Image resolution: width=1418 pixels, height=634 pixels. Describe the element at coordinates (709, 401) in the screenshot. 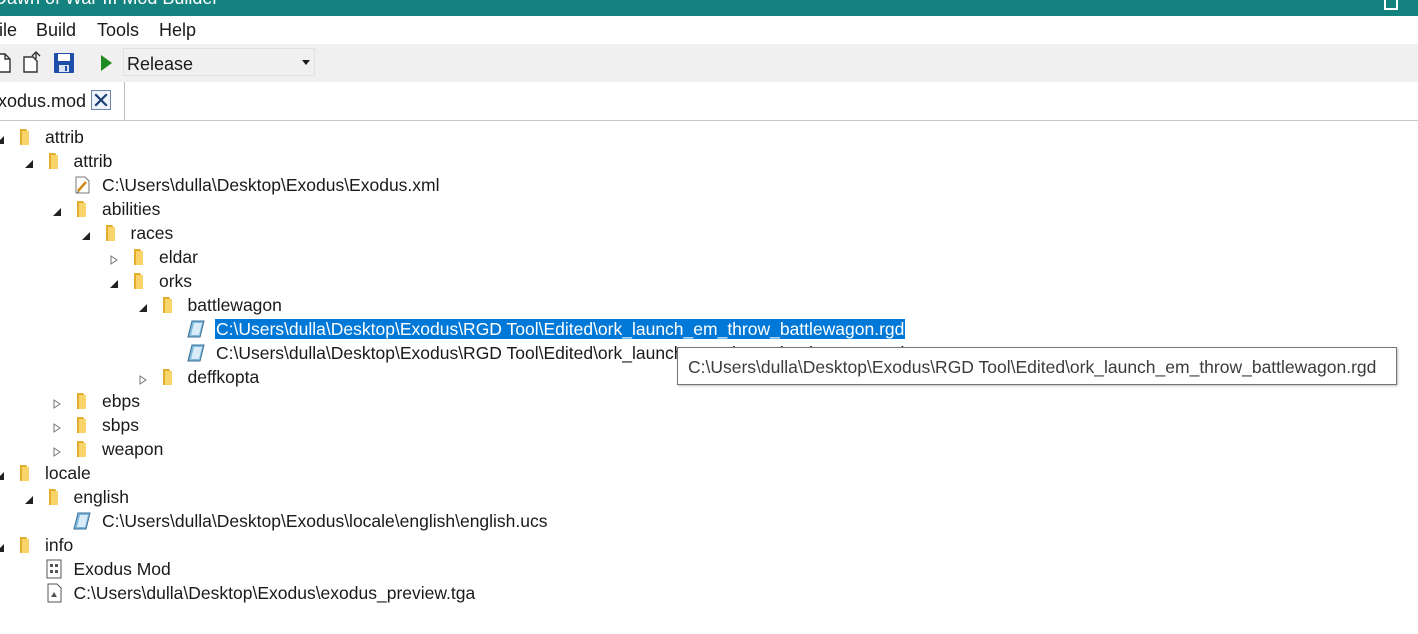

I see `tree-row: ebps` at that location.